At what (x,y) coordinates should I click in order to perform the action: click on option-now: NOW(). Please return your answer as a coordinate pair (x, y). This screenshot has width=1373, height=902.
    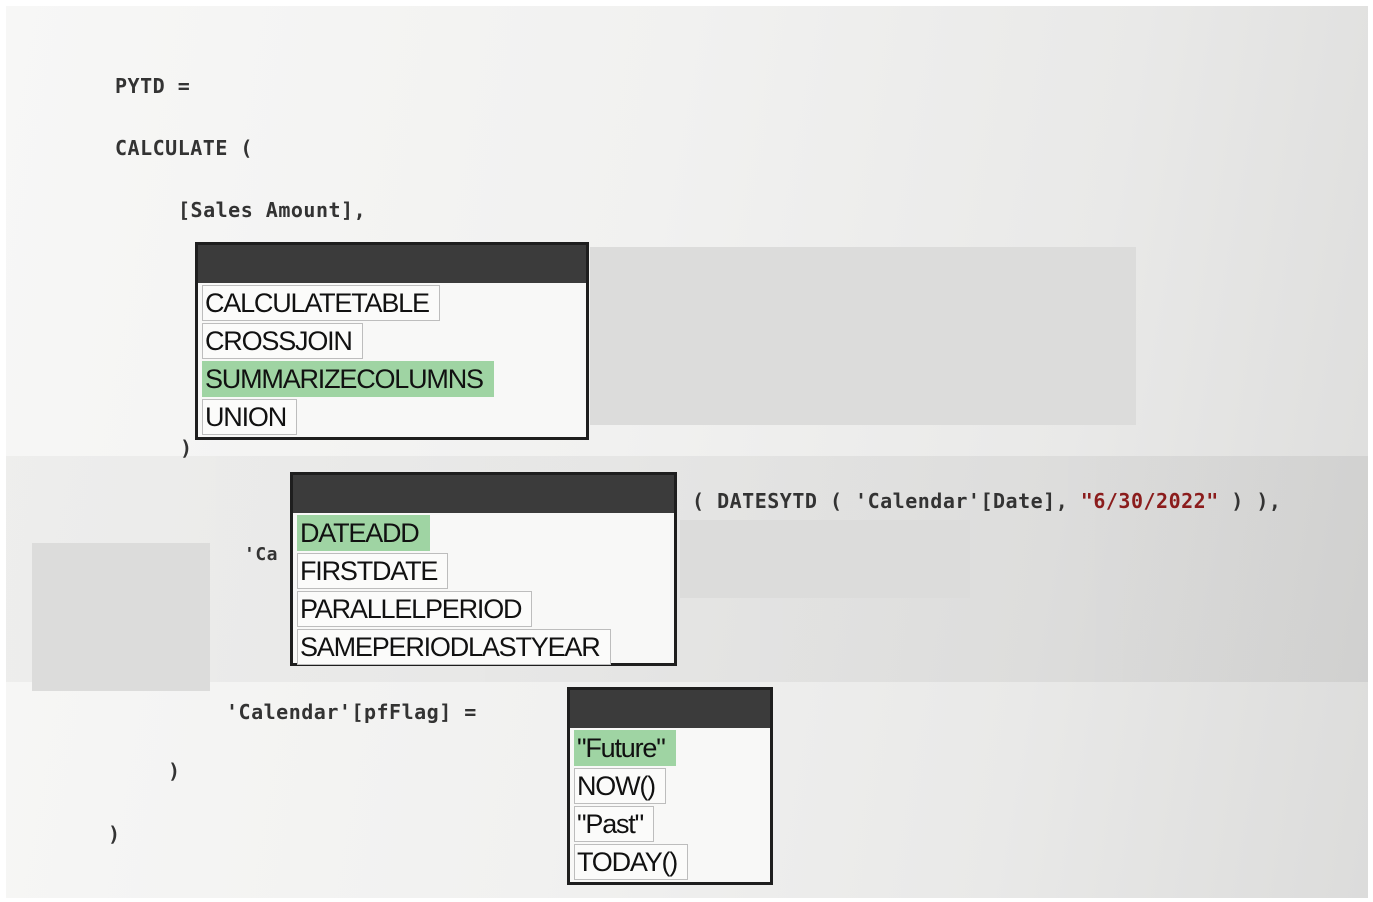
    Looking at the image, I should click on (620, 786).